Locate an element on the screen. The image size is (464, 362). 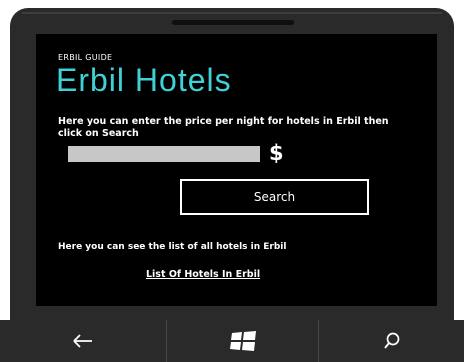
nav-start-button is located at coordinates (242, 341).